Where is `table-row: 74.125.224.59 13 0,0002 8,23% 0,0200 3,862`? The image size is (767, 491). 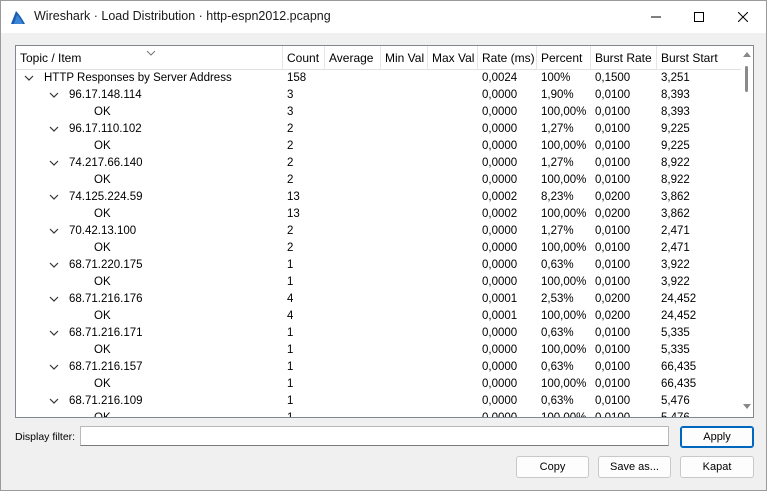
table-row: 74.125.224.59 13 0,0002 8,23% 0,0200 3,862 is located at coordinates (378, 197).